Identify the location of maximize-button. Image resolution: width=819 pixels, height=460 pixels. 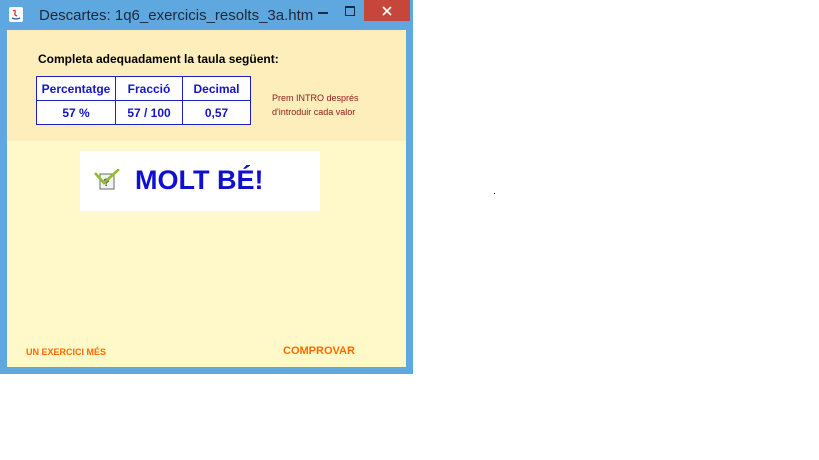
(350, 10).